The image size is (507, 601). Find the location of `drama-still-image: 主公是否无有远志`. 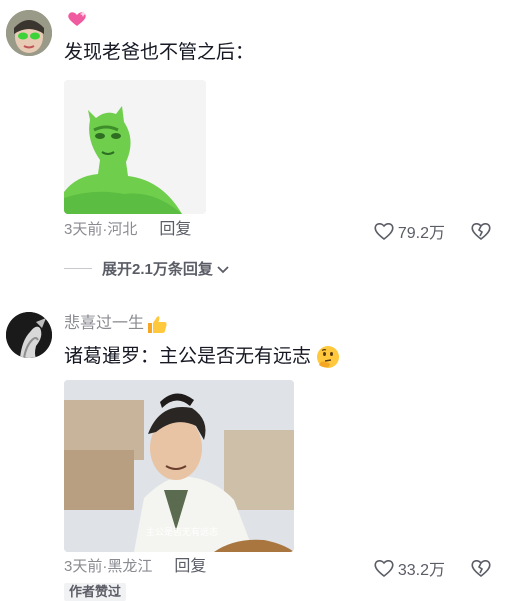

drama-still-image: 主公是否无有远志 is located at coordinates (179, 466).